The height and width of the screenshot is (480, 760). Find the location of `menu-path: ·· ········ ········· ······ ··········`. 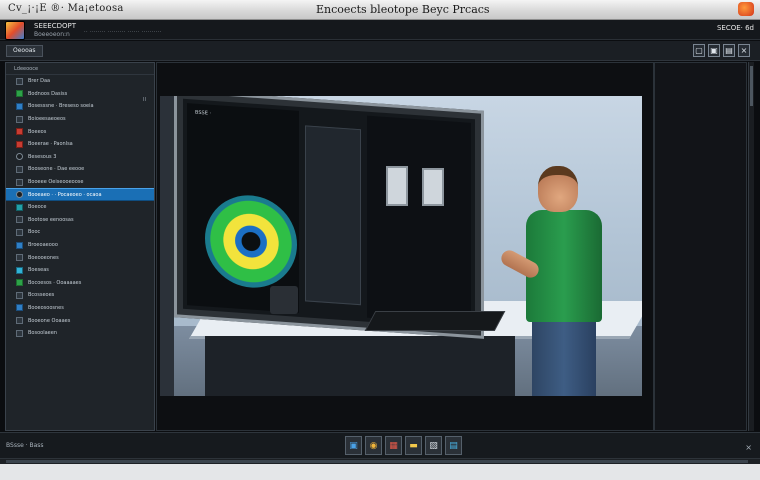

menu-path: ·· ········ ········· ······ ·········· is located at coordinates (123, 32).